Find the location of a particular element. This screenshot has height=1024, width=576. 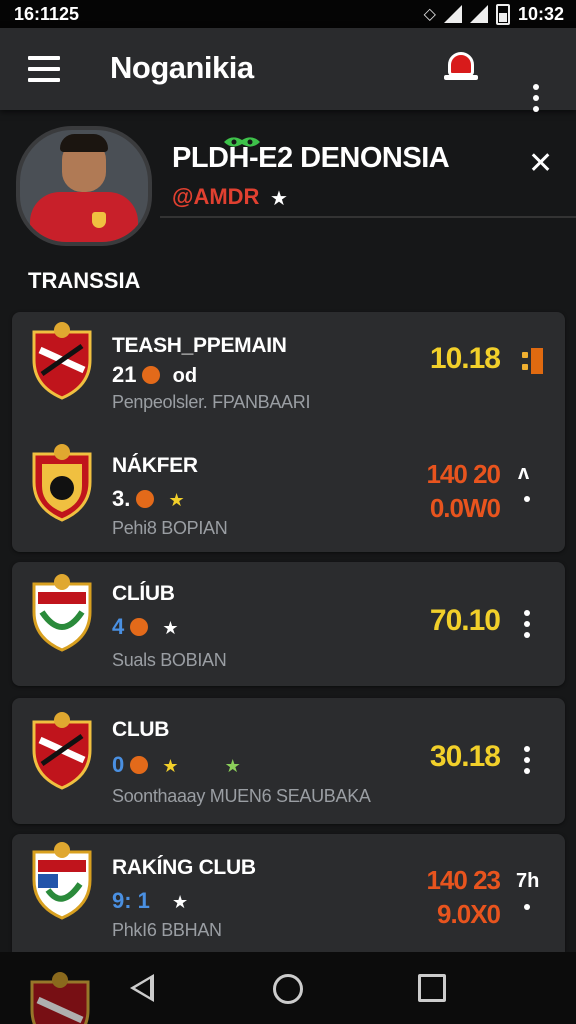

status-bar: 16:1125 ◇ 10:32 is located at coordinates (288, 14).